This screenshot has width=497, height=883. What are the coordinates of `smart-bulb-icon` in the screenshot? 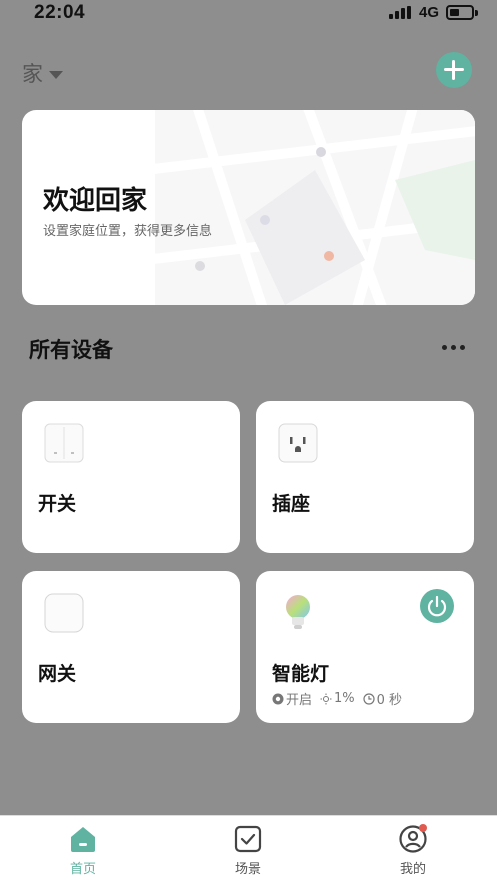 It's located at (298, 612).